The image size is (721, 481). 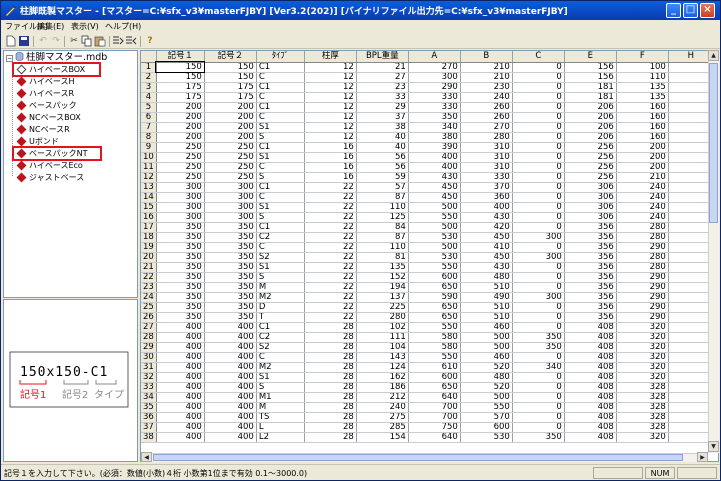 What do you see at coordinates (85, 26) in the screenshot?
I see `menu-view: 表示(V)` at bounding box center [85, 26].